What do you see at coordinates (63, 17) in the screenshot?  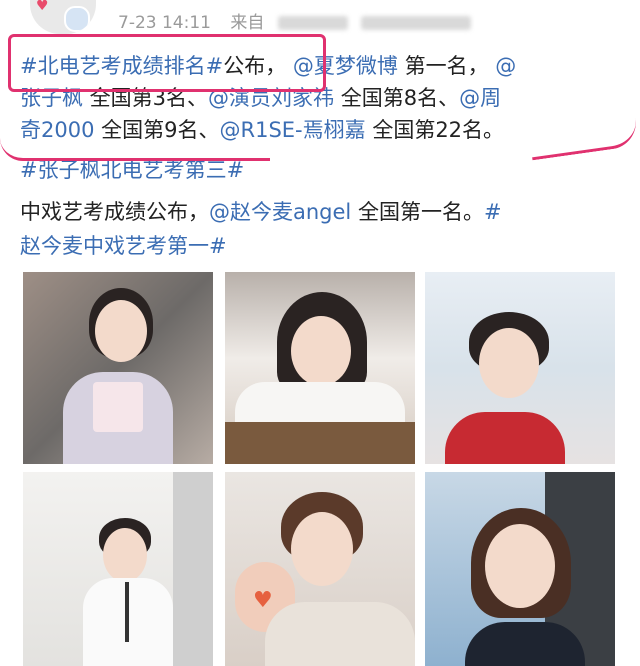 I see `avatar: ♥` at bounding box center [63, 17].